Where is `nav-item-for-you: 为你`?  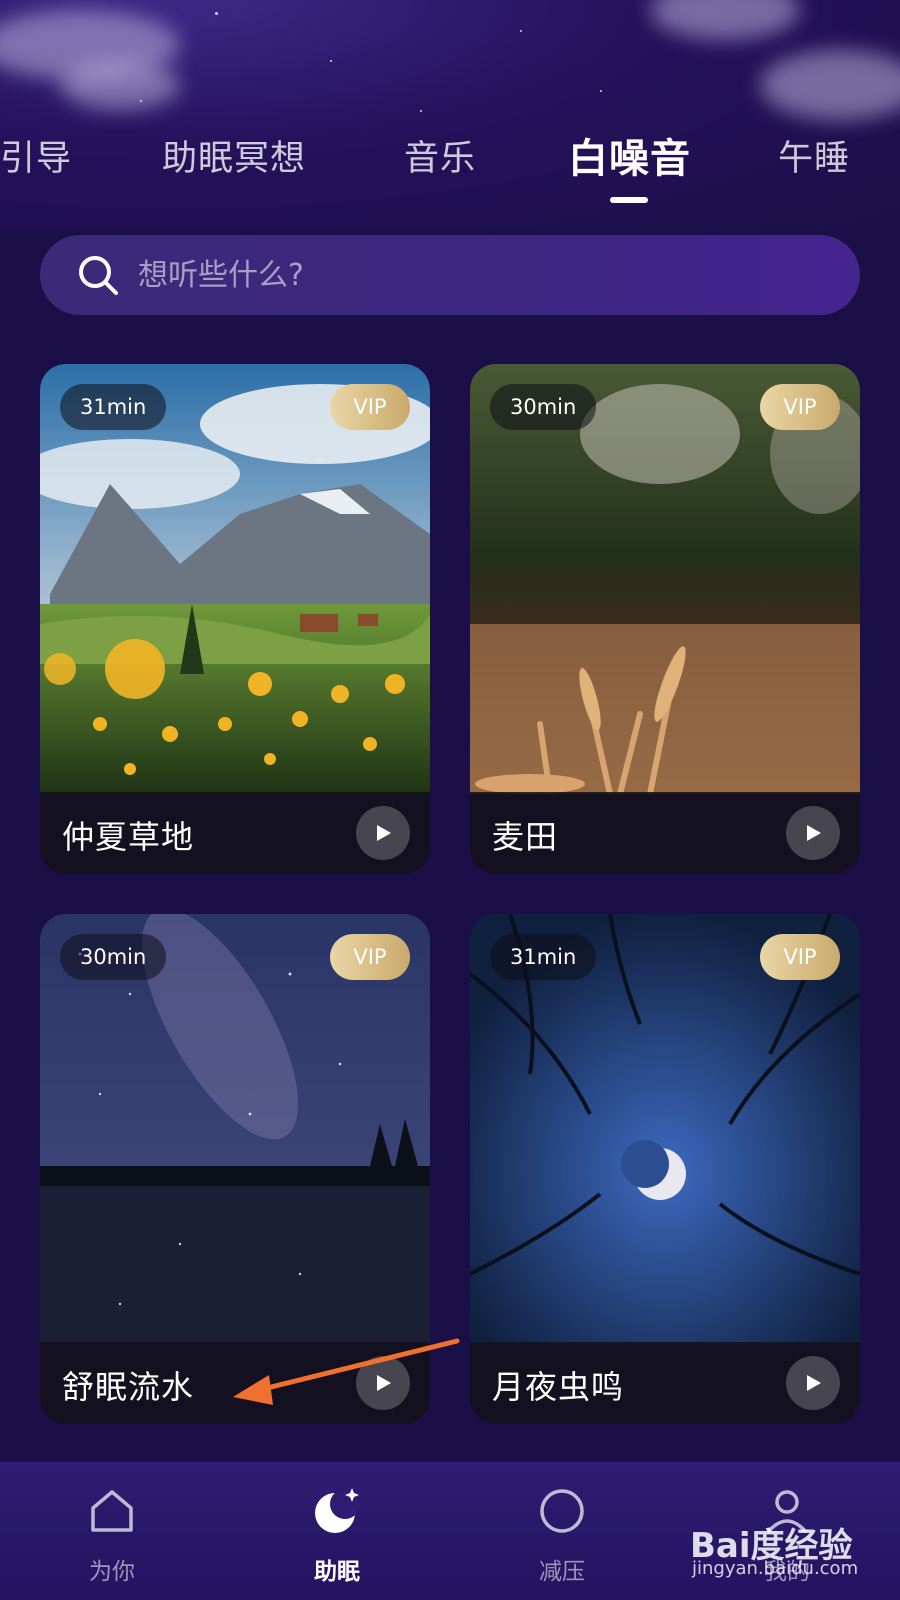 nav-item-for-you: 为你 is located at coordinates (112, 1531).